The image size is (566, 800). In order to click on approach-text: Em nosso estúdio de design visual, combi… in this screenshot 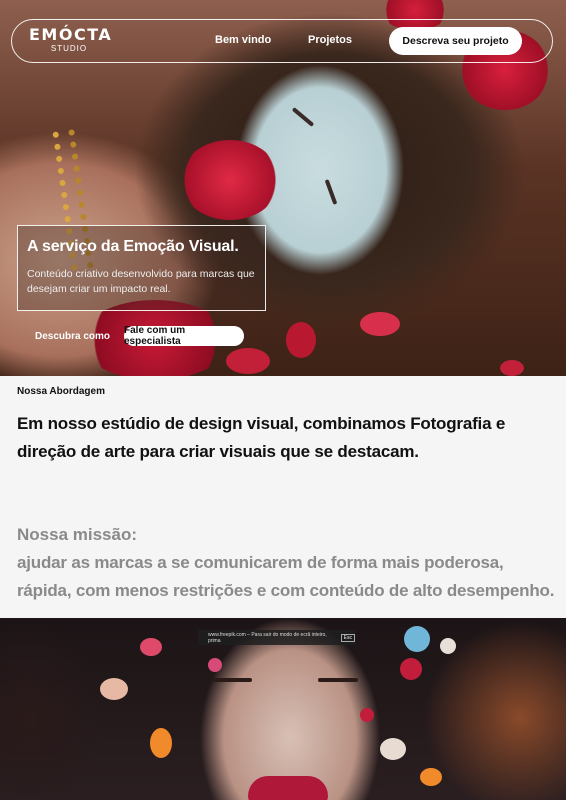, I will do `click(261, 437)`.